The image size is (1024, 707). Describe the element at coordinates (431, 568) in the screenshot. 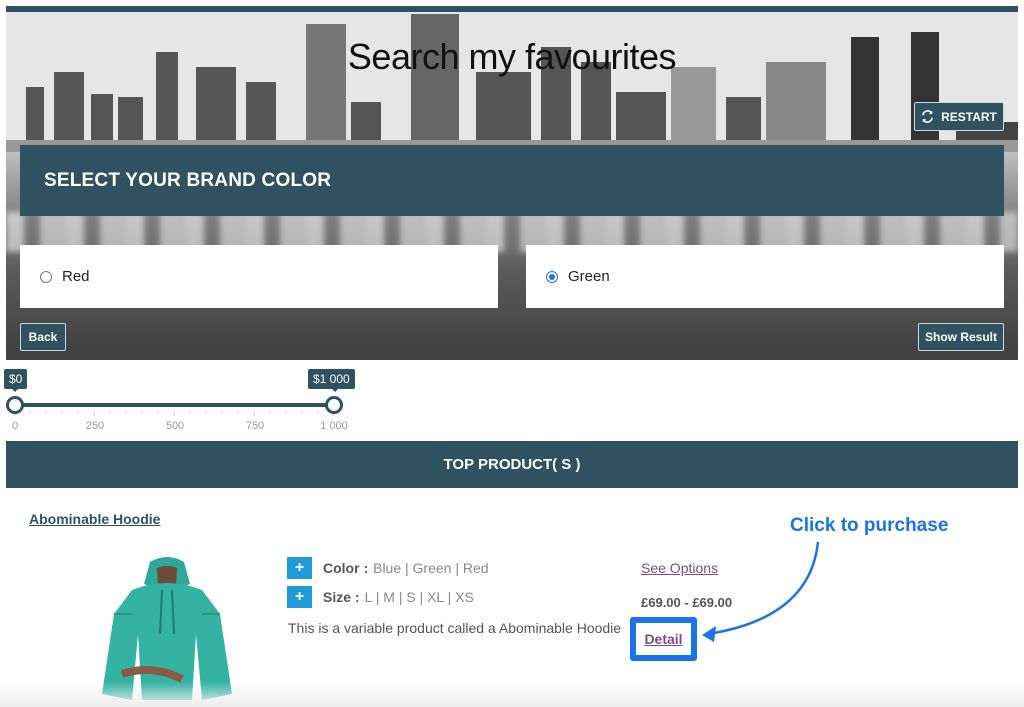

I see `color-values: Blue | Green | Red` at that location.